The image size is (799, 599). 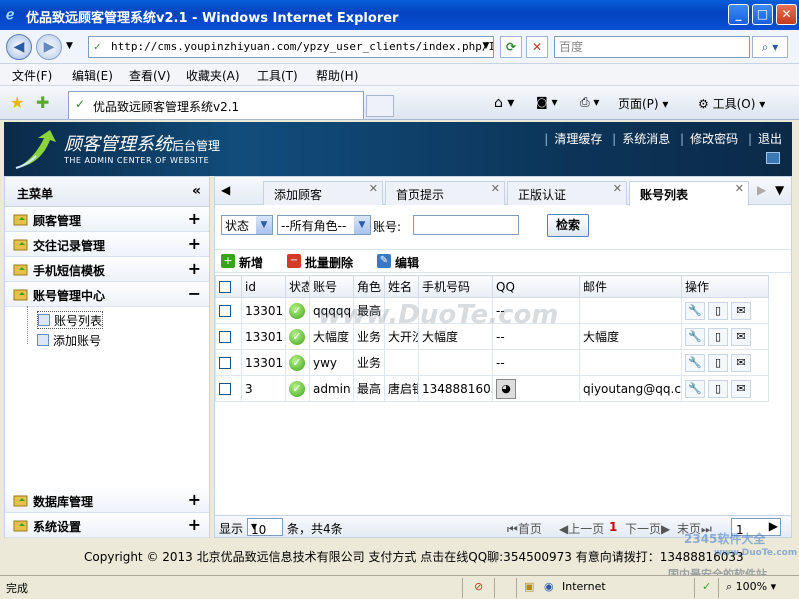 I want to click on column-header-email: 邮件, so click(x=630, y=286).